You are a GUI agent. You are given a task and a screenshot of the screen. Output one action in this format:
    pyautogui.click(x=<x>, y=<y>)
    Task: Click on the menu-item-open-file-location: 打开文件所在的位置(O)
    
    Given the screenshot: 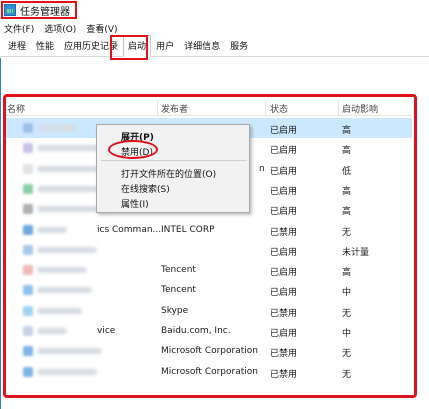 What is the action you would take?
    pyautogui.click(x=168, y=173)
    